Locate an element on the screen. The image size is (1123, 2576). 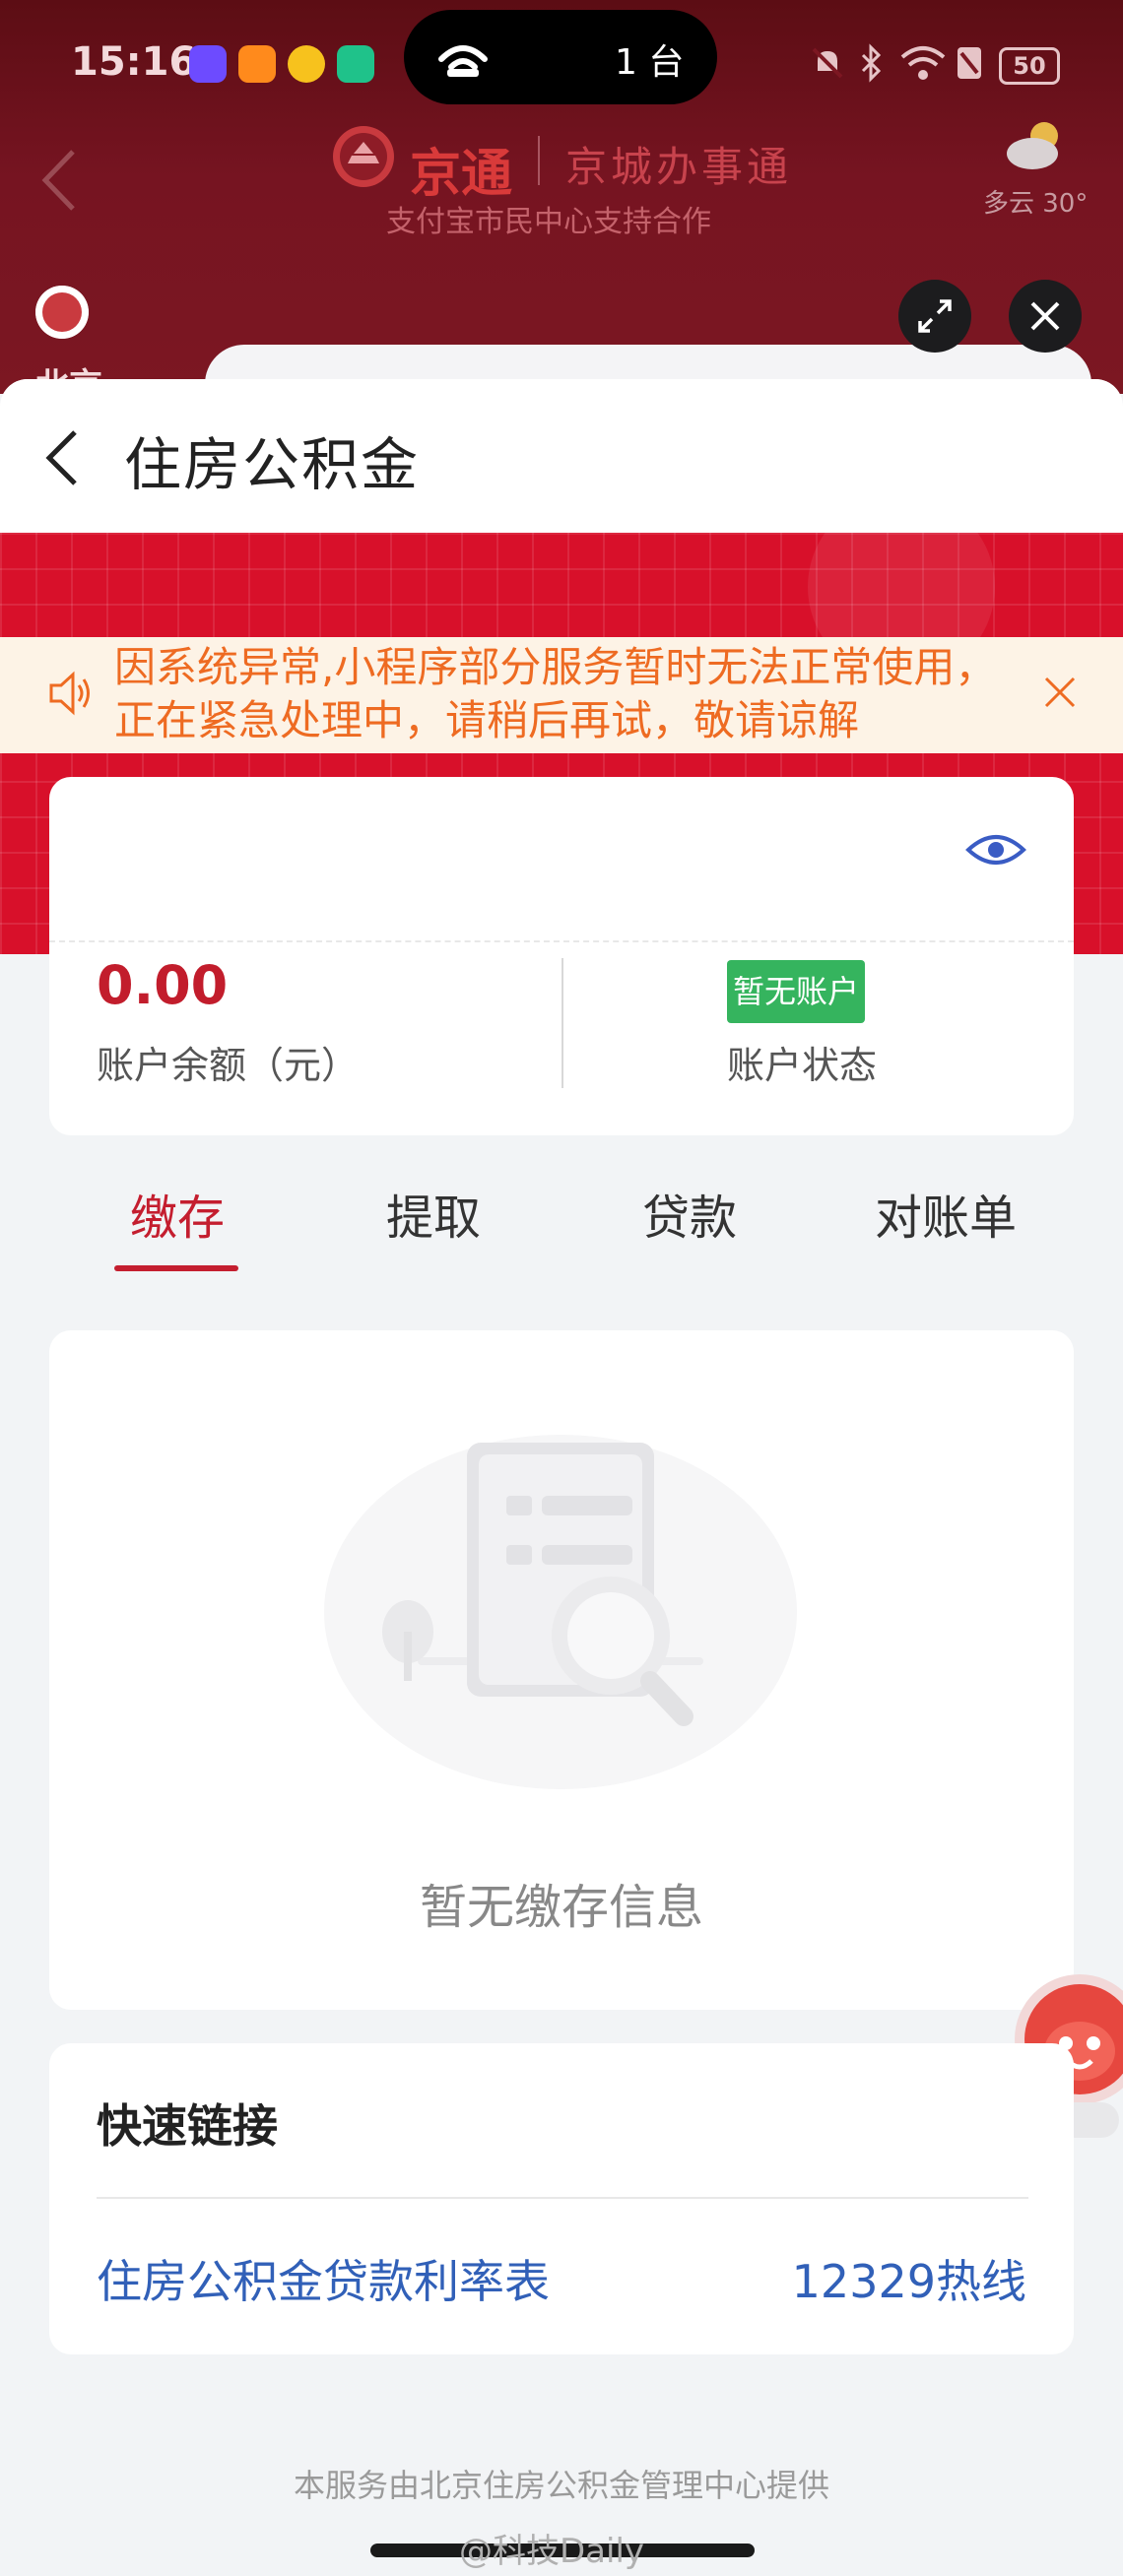
mute-icon is located at coordinates (827, 63).